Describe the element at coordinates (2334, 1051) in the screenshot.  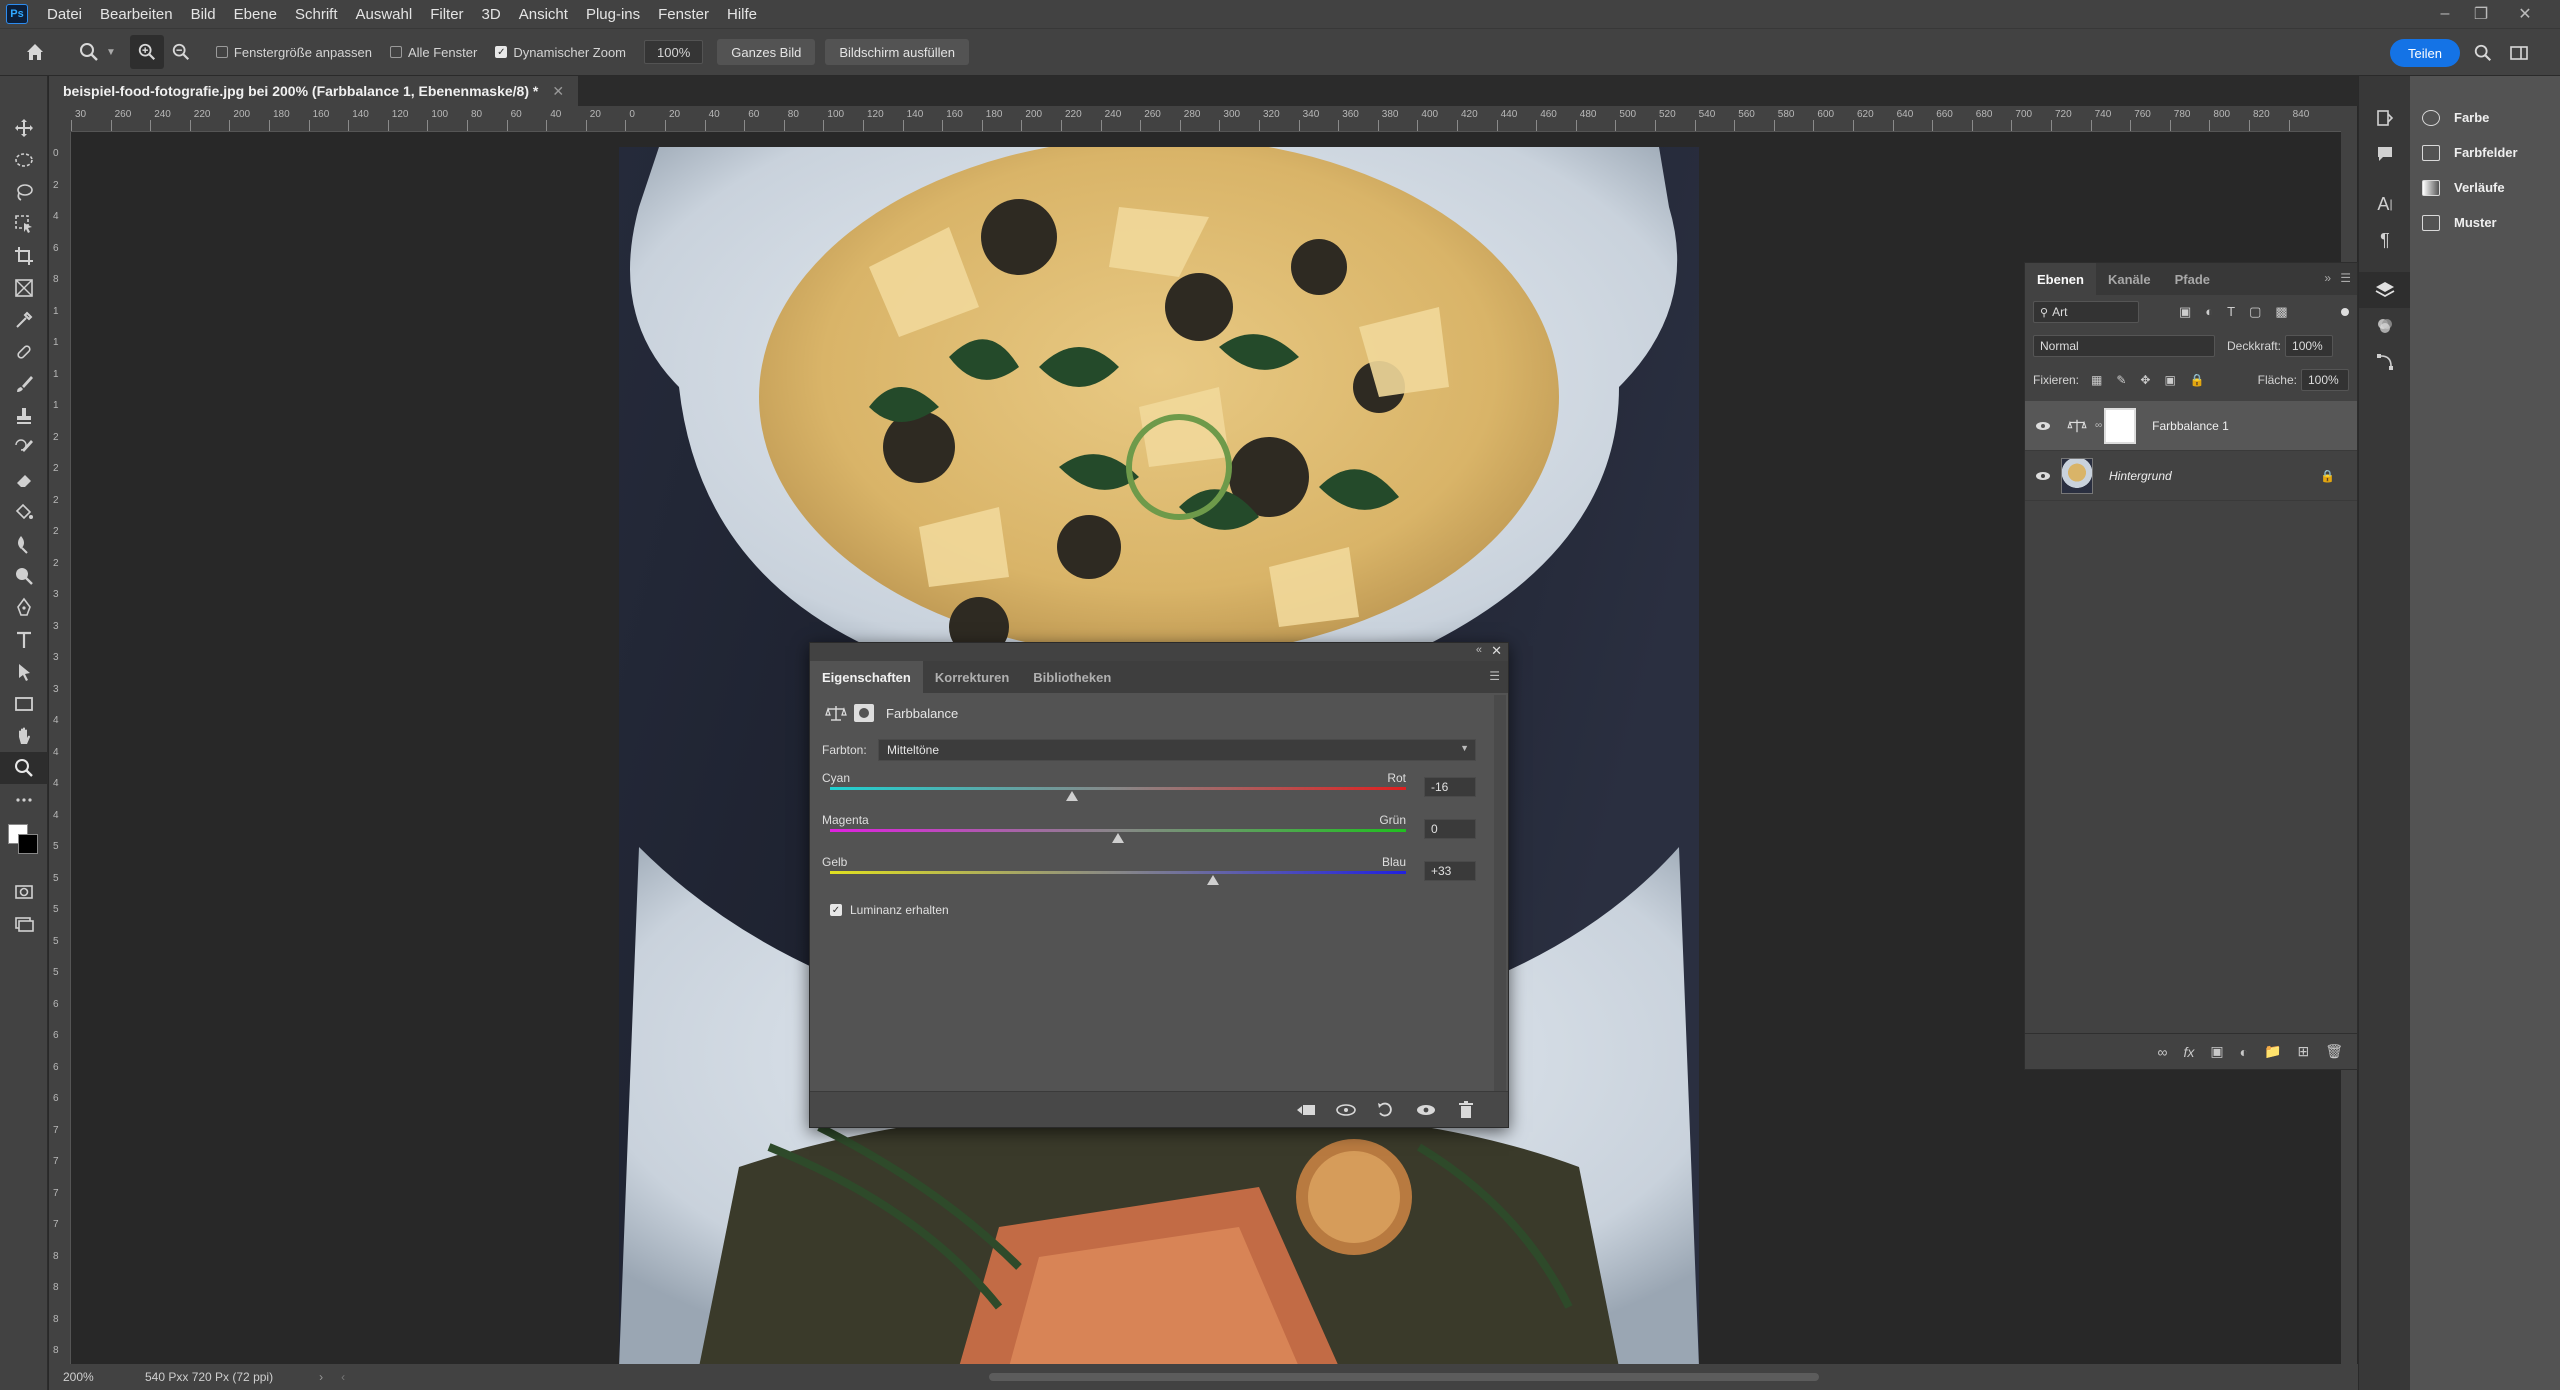
I see `delete-layer-icon: 🗑` at that location.